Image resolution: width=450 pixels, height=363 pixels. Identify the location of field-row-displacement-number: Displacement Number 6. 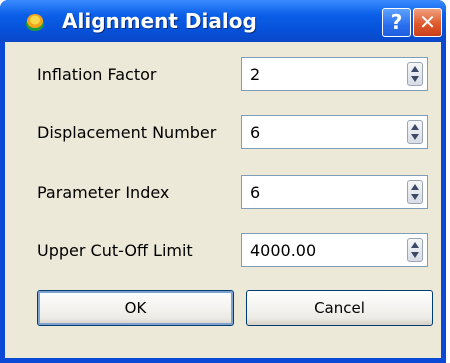
(223, 133).